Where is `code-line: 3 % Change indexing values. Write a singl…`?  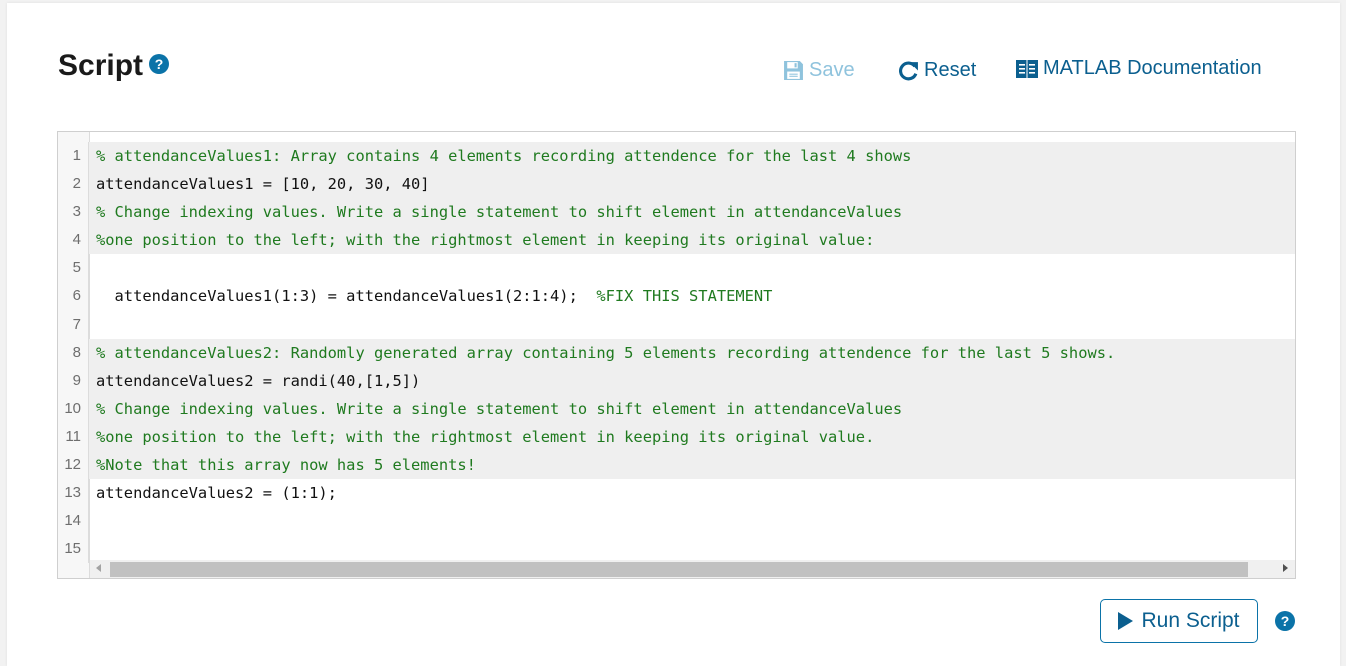
code-line: 3 % Change indexing values. Write a singl… is located at coordinates (676, 212).